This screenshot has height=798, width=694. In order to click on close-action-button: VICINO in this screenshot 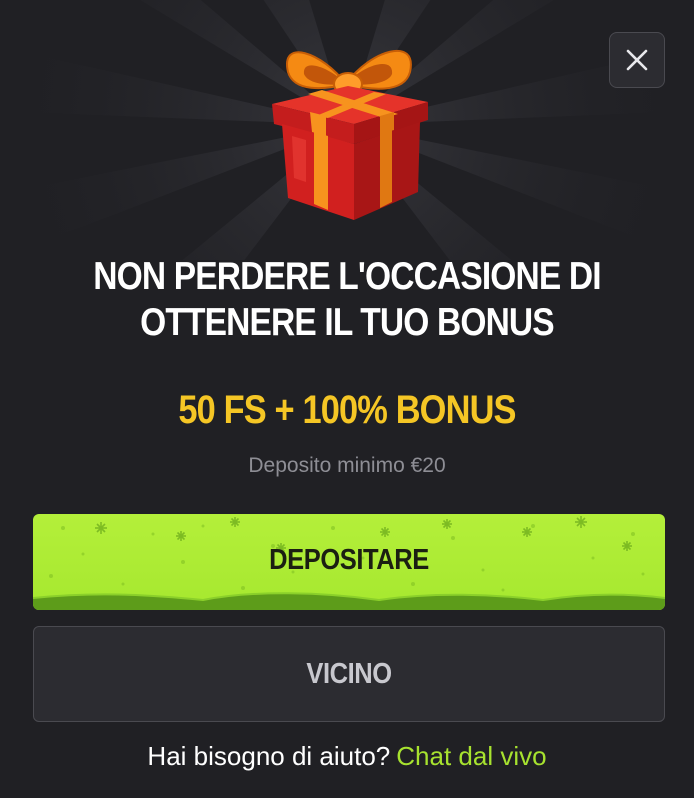, I will do `click(349, 674)`.